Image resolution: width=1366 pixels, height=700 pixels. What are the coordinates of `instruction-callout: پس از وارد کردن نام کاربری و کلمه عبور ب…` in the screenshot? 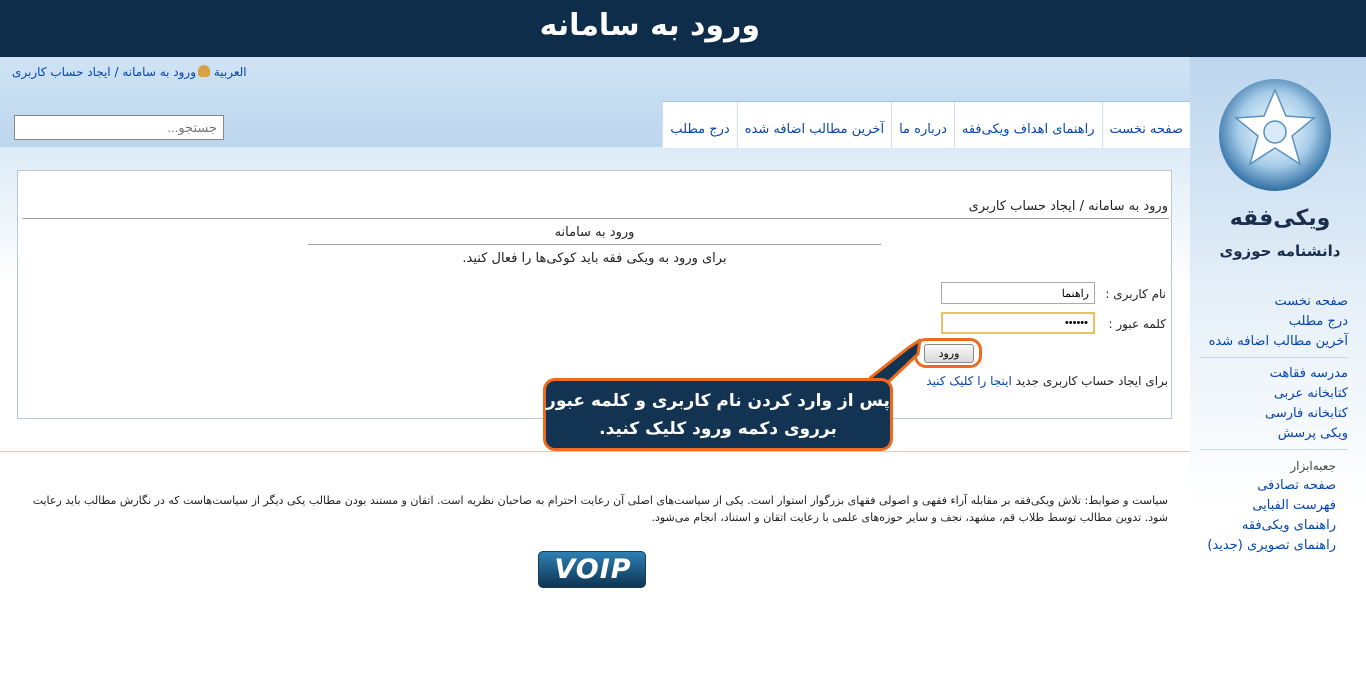 It's located at (718, 414).